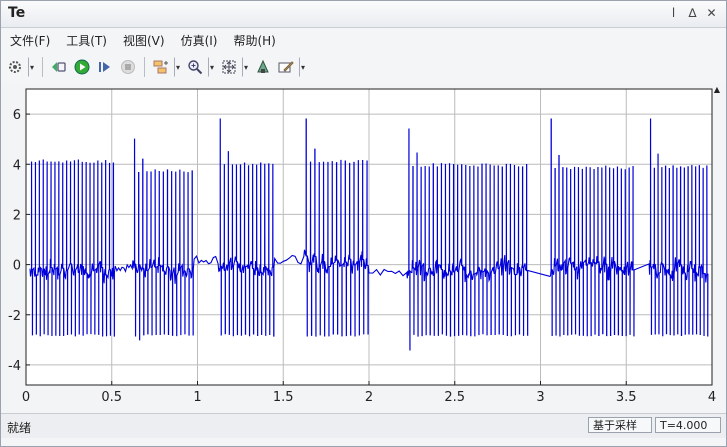 Image resolution: width=727 pixels, height=447 pixels. I want to click on y-tick-label: 2, so click(17, 215).